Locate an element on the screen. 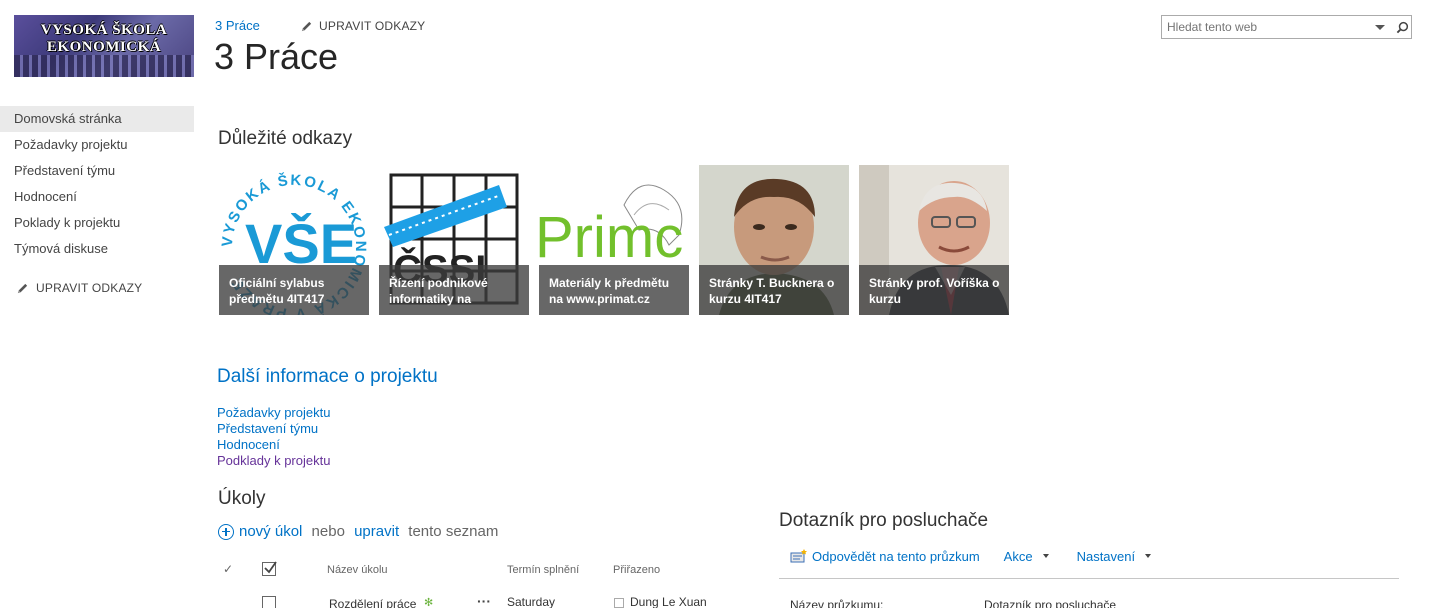  column-header-assigned: Přiřazeno is located at coordinates (636, 570).